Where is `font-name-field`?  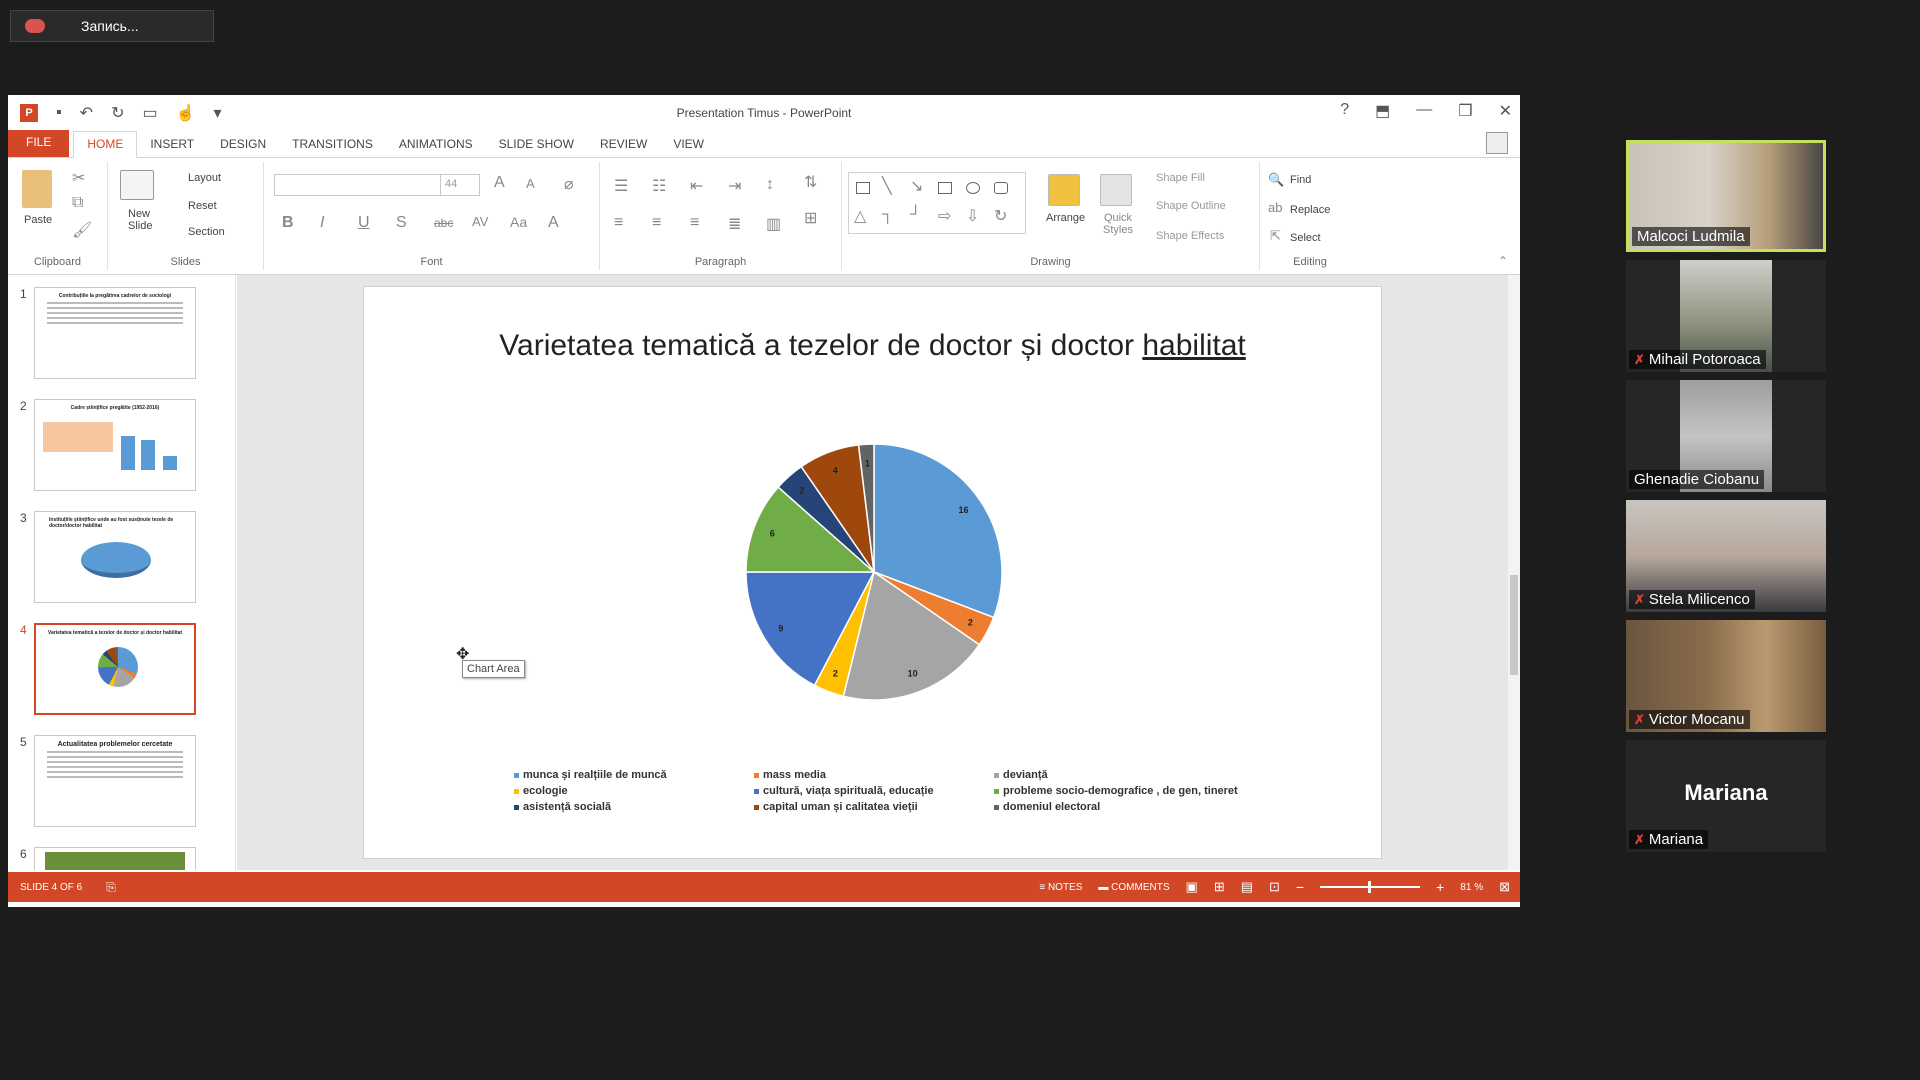 font-name-field is located at coordinates (358, 185).